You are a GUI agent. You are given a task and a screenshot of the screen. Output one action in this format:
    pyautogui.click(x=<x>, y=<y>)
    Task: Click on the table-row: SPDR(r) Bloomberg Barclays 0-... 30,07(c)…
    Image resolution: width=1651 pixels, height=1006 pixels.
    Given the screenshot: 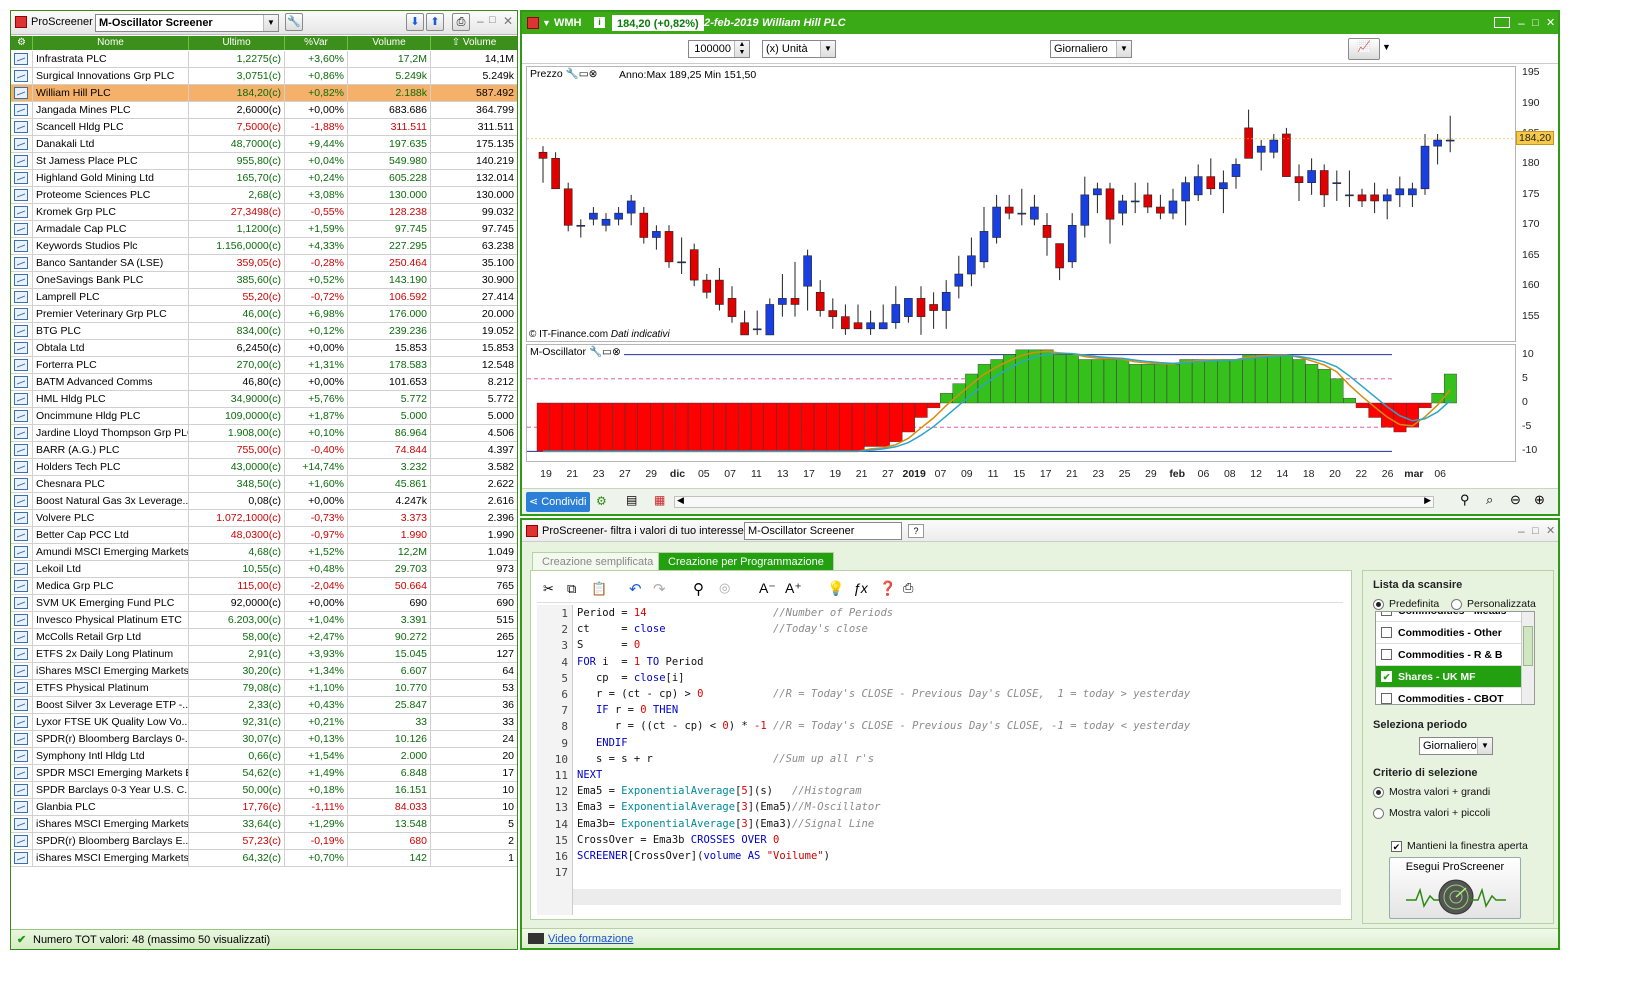 What is the action you would take?
    pyautogui.click(x=264, y=739)
    